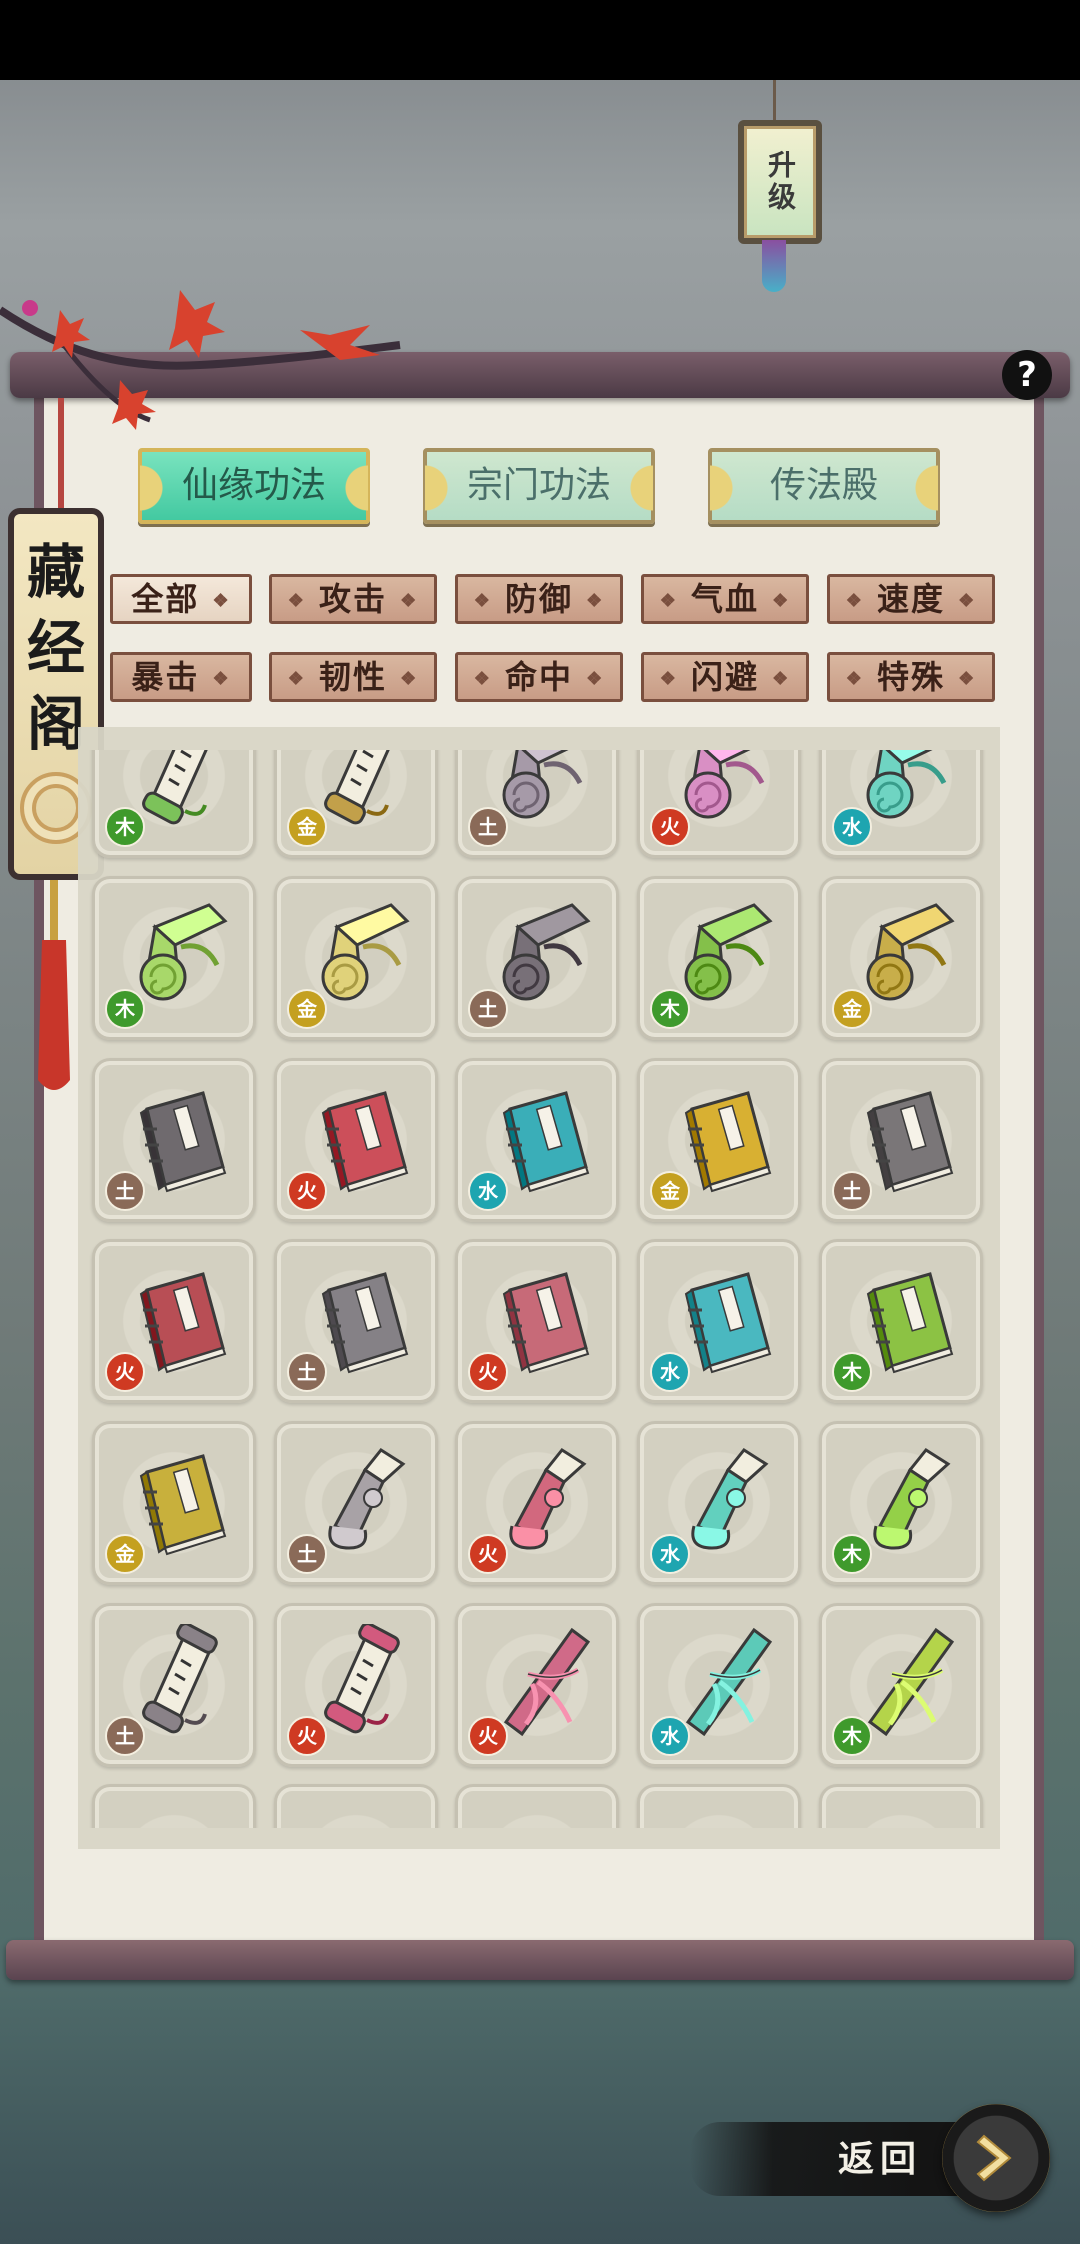  I want to click on tab-label: 传法殿, so click(823, 485).